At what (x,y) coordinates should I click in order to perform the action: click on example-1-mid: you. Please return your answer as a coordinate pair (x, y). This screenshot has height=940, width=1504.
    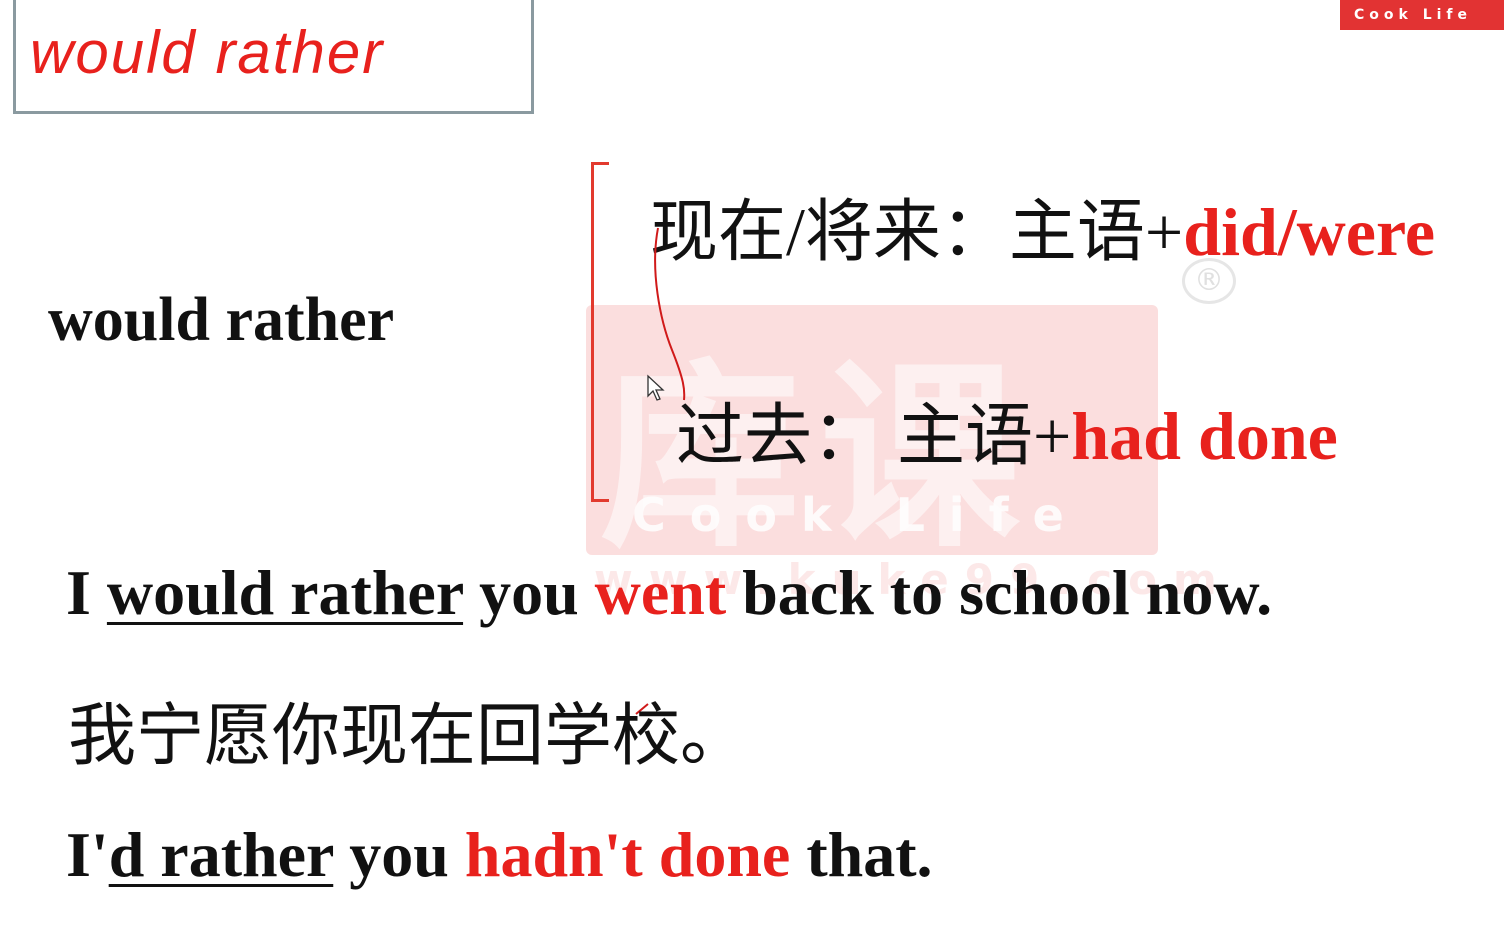
    Looking at the image, I should click on (529, 592).